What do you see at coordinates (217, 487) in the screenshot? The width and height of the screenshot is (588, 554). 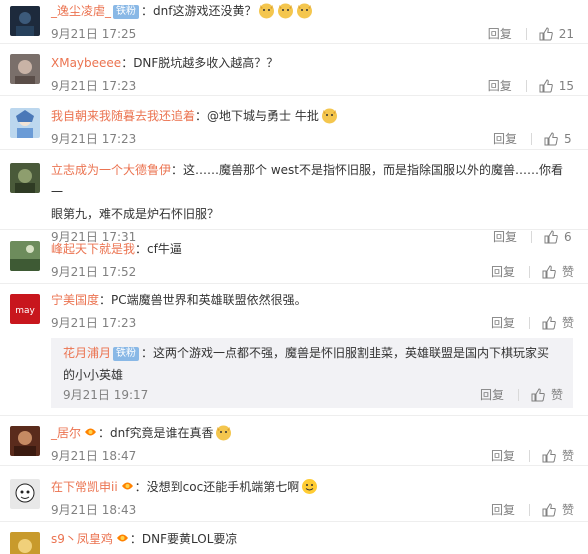 I see `comment-text: ：没想到coc还能手机端第七啊` at bounding box center [217, 487].